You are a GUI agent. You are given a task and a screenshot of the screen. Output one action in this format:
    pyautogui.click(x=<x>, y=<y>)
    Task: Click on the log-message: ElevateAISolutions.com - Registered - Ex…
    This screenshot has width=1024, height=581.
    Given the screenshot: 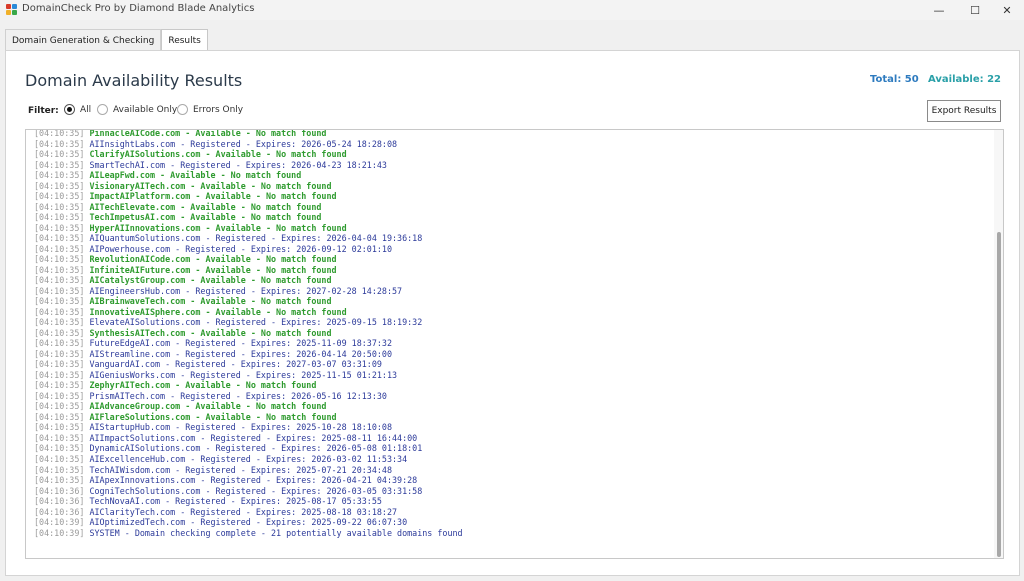 What is the action you would take?
    pyautogui.click(x=256, y=322)
    